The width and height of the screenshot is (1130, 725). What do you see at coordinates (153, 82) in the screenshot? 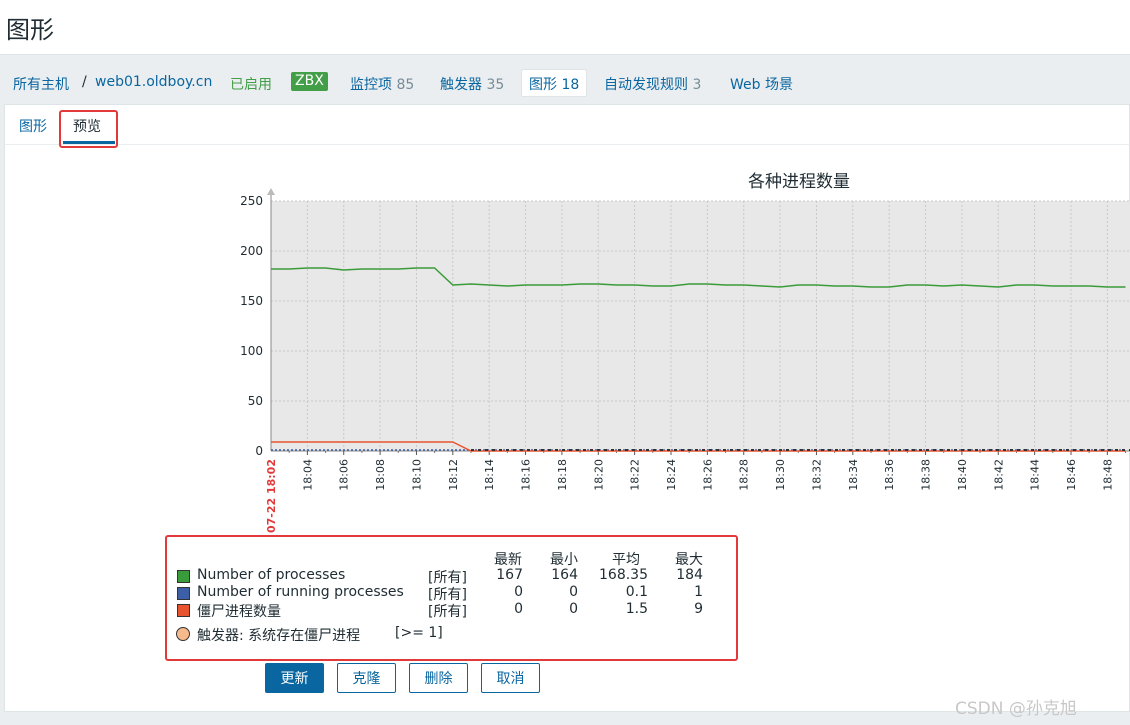
I see `breadcrumb-host: web01.oldboy.cn` at bounding box center [153, 82].